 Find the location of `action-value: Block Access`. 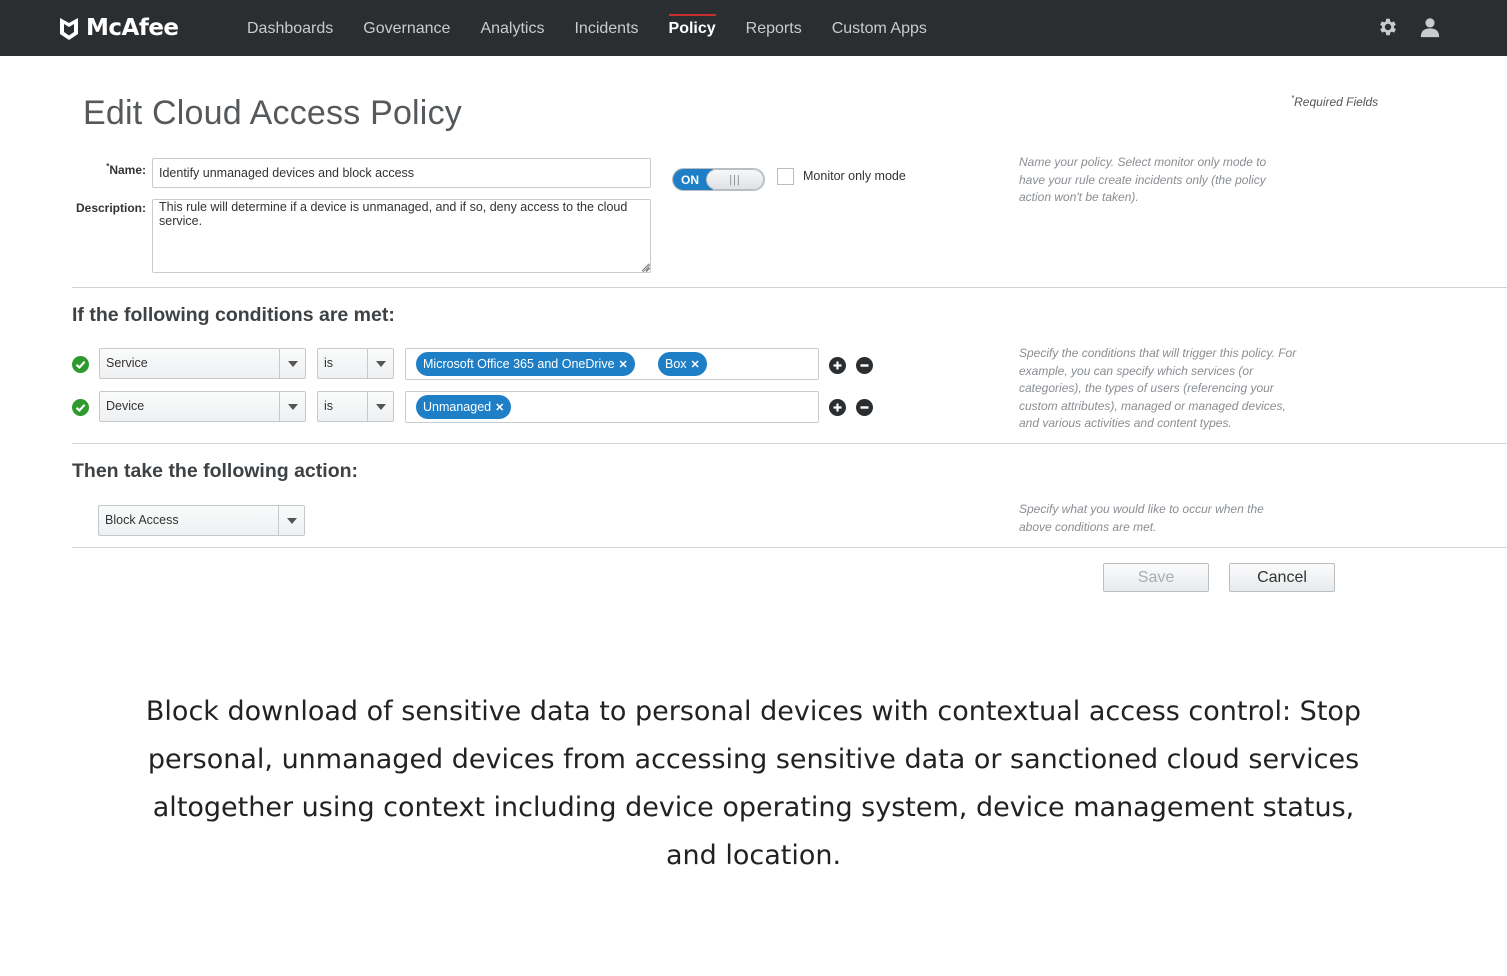

action-value: Block Access is located at coordinates (142, 520).